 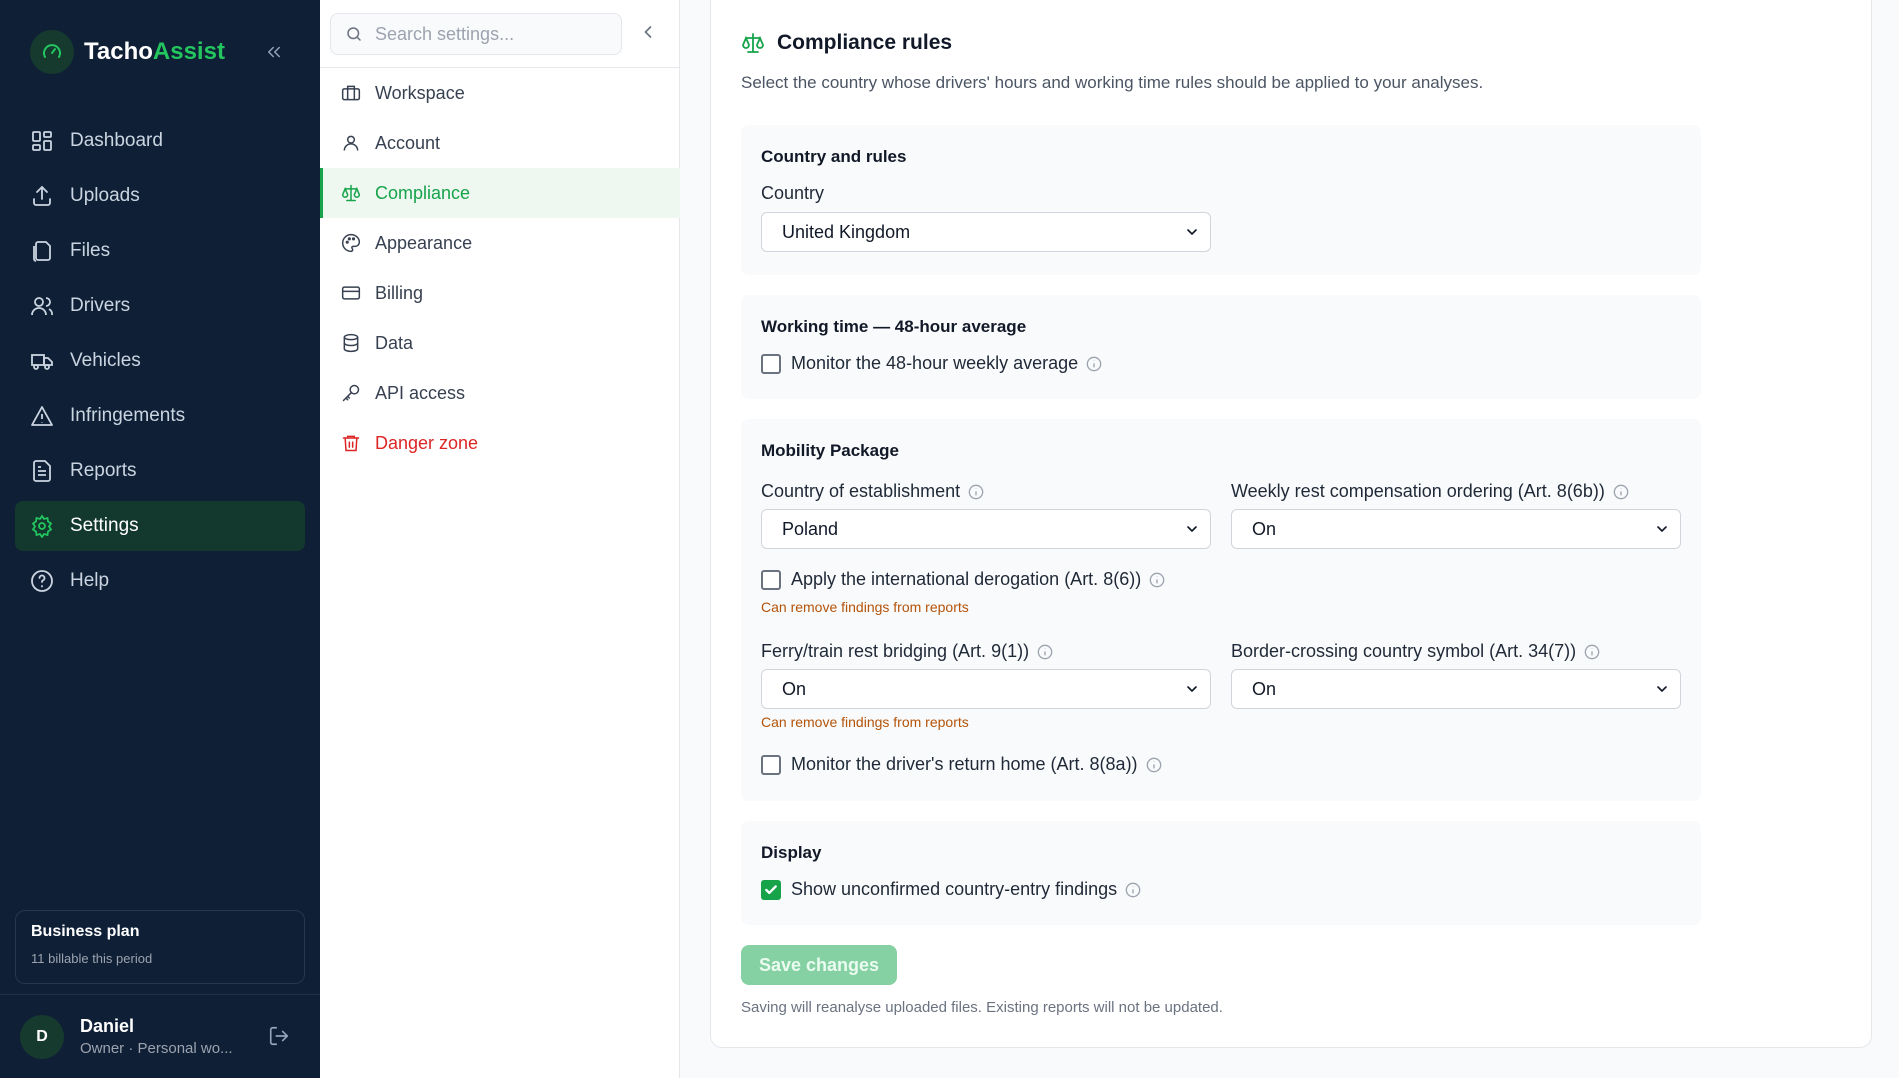 What do you see at coordinates (90, 580) in the screenshot?
I see `nav-label: Help` at bounding box center [90, 580].